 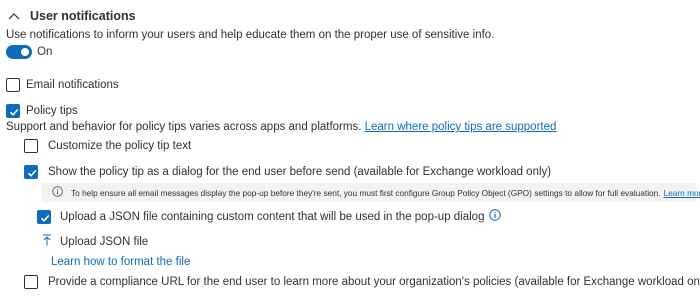 I want to click on learn-more-link: Learn more, so click(x=682, y=193).